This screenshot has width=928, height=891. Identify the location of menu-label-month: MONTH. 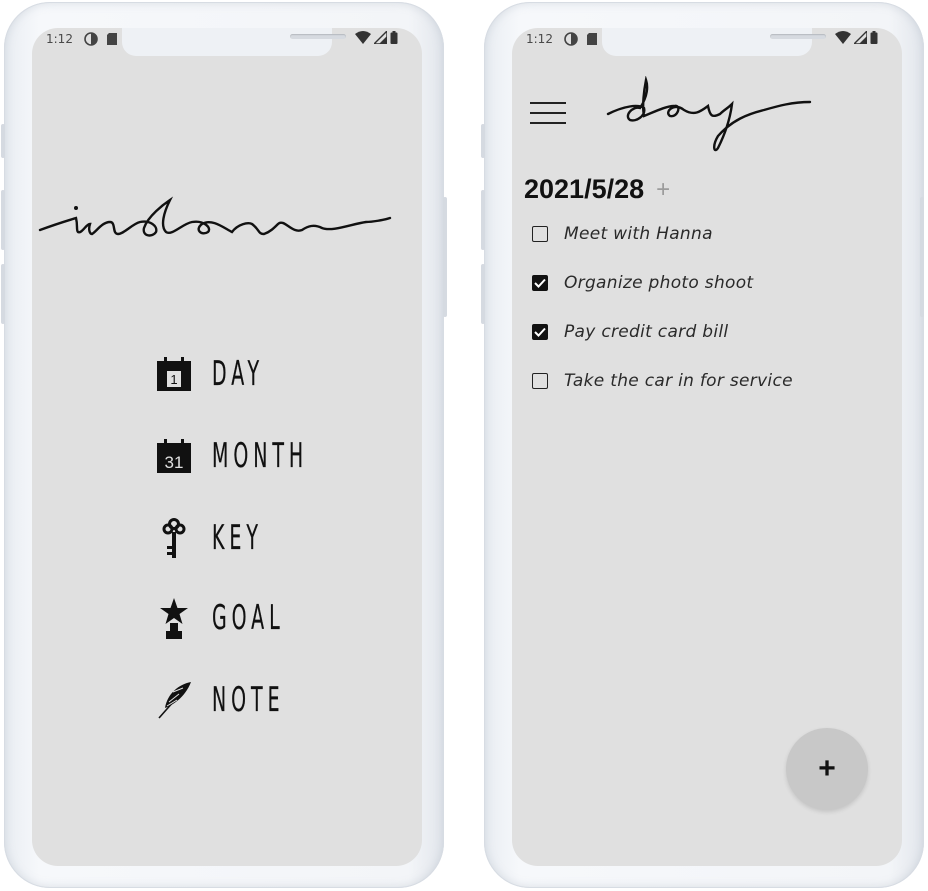
(260, 456).